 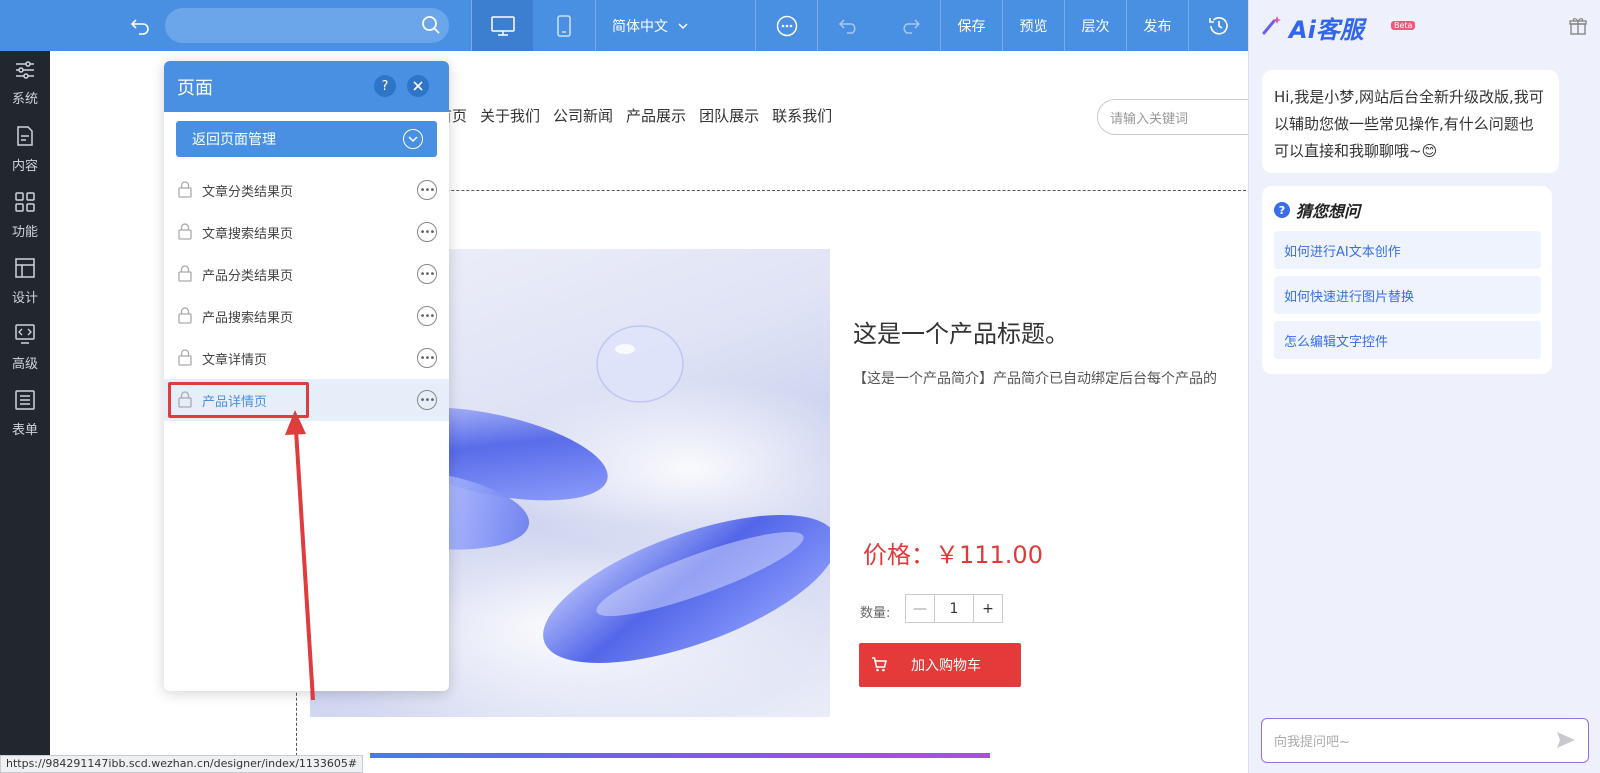 I want to click on list-item: 产品分类结果页 •••, so click(x=306, y=274).